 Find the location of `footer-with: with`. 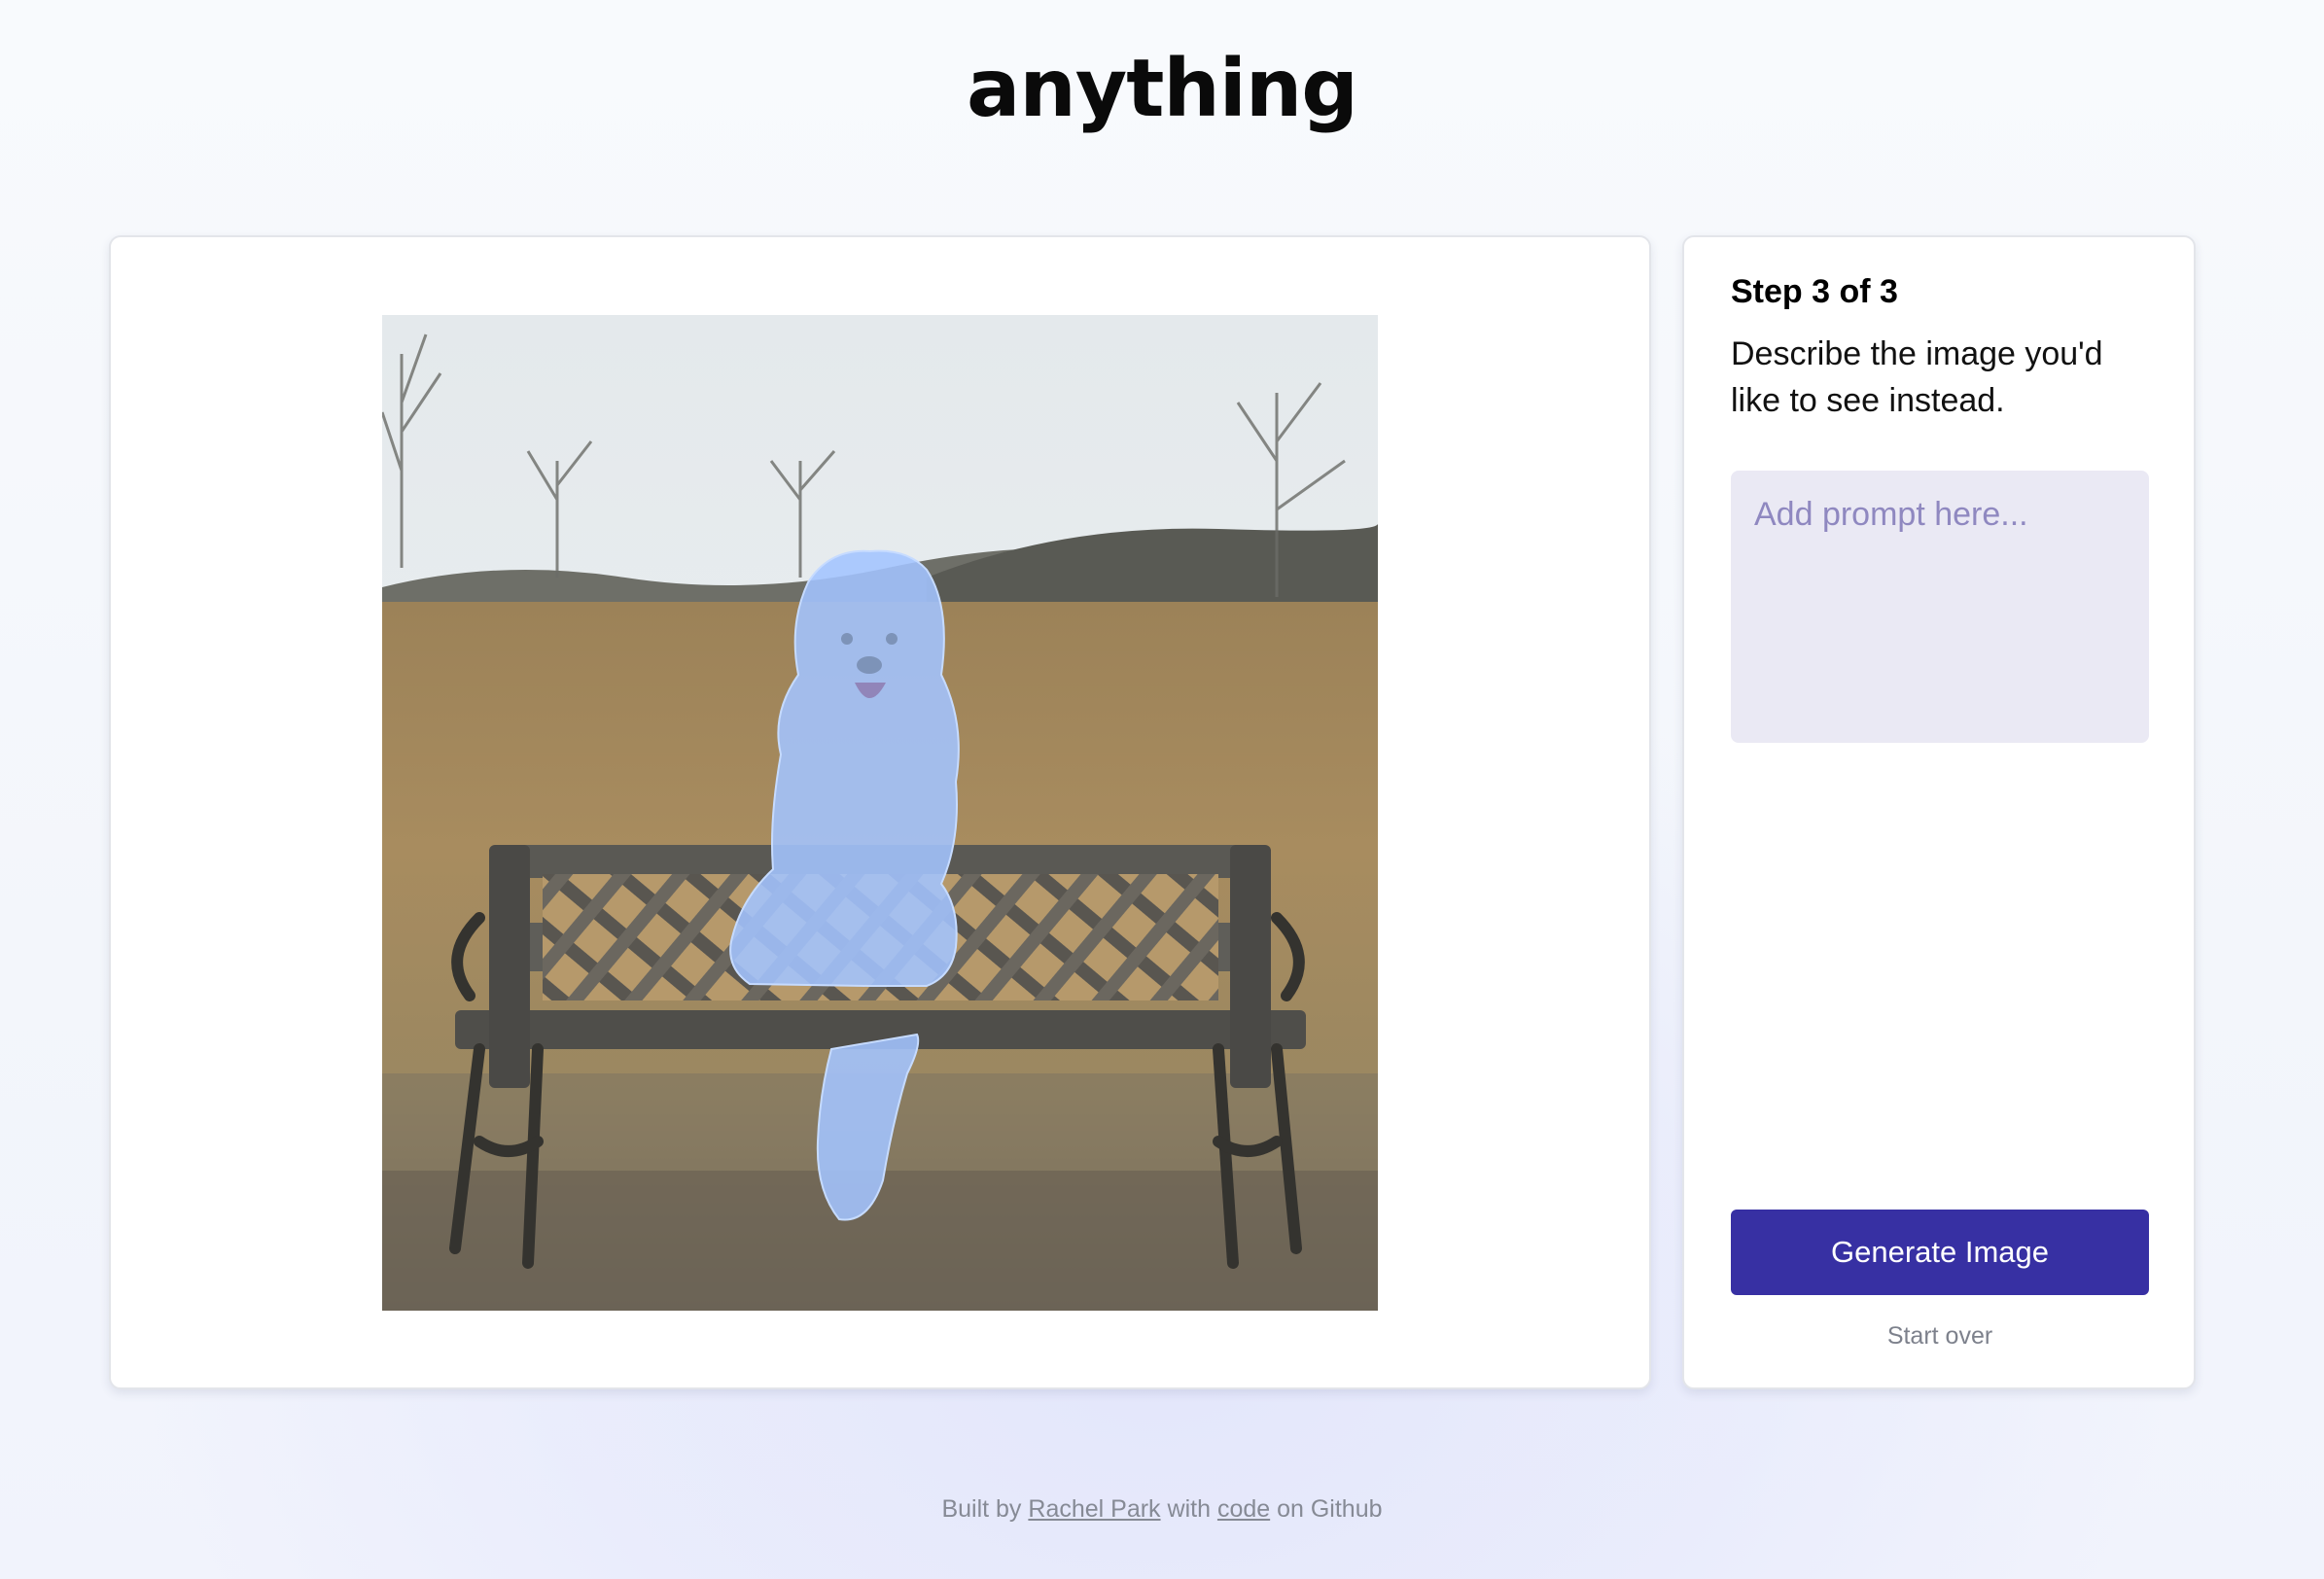

footer-with: with is located at coordinates (1189, 1509).